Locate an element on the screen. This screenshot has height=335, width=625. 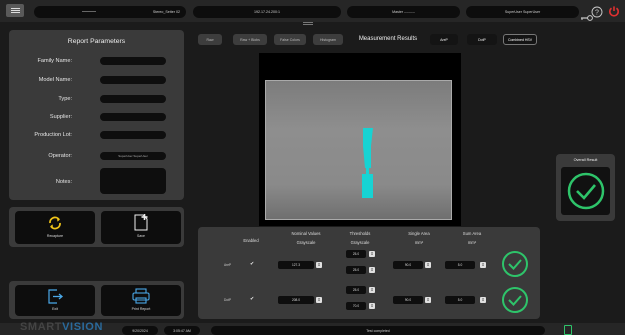
production-lot-label: Production Lot: is located at coordinates (53, 135).